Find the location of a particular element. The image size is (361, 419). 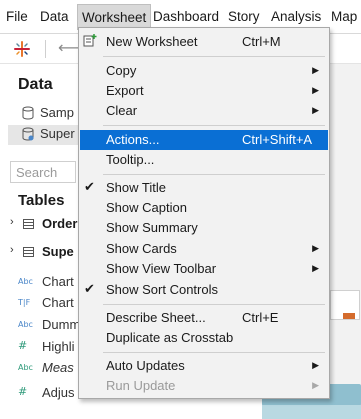

search-placeholder: Search is located at coordinates (37, 172).